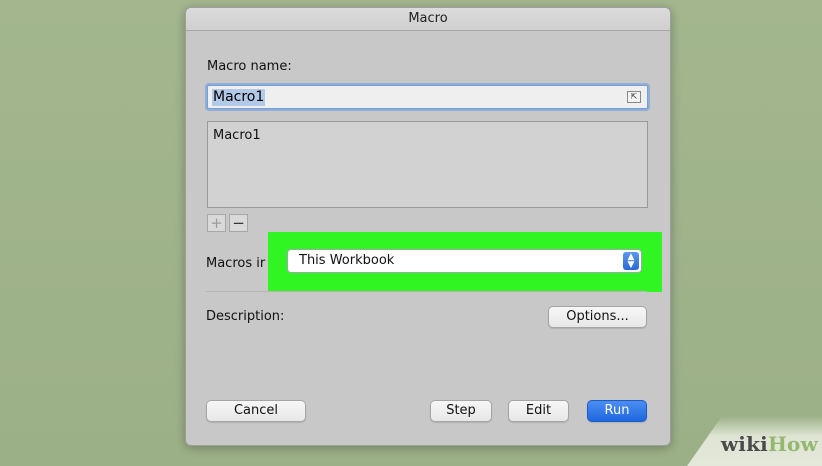 This screenshot has height=466, width=822. Describe the element at coordinates (427, 97) in the screenshot. I see `macro-name-input: Macro1 ⇱` at that location.